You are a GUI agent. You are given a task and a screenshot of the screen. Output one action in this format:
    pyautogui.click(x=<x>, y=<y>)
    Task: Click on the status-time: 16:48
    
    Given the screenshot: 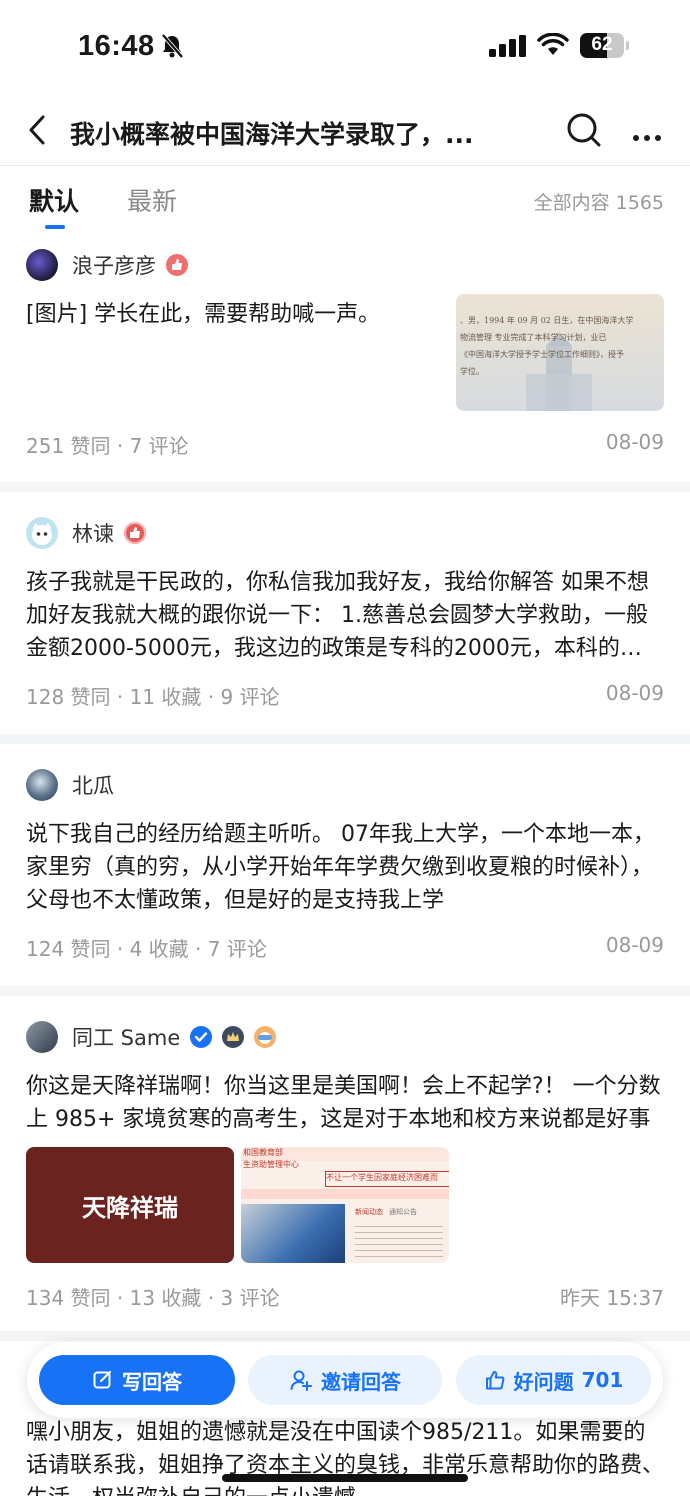 What is the action you would take?
    pyautogui.click(x=116, y=46)
    